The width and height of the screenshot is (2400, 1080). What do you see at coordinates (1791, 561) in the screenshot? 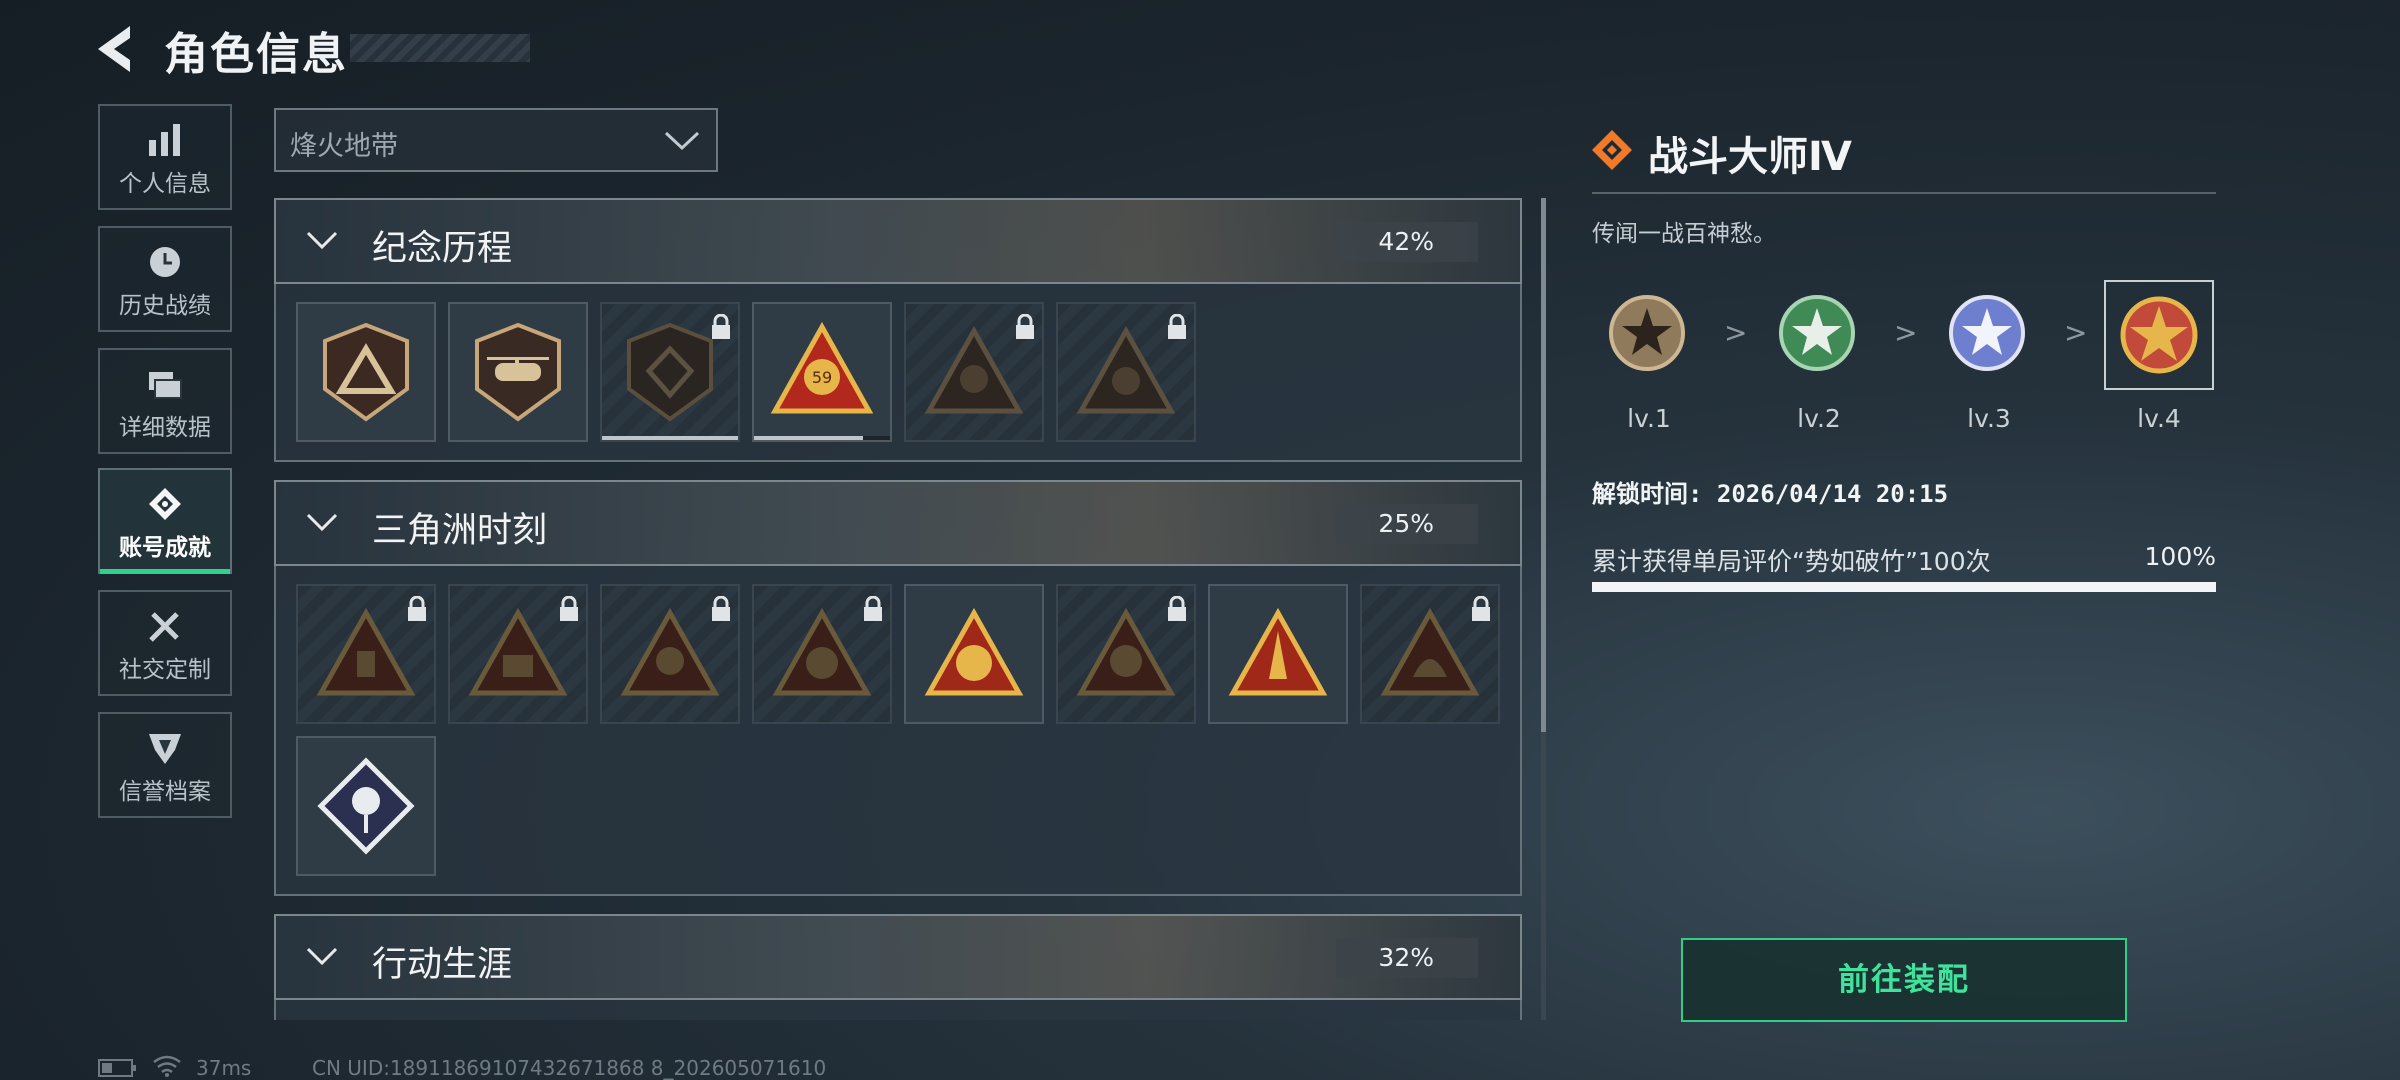
I see `task-description: 累计获得单局评价“势如破竹”100次` at bounding box center [1791, 561].